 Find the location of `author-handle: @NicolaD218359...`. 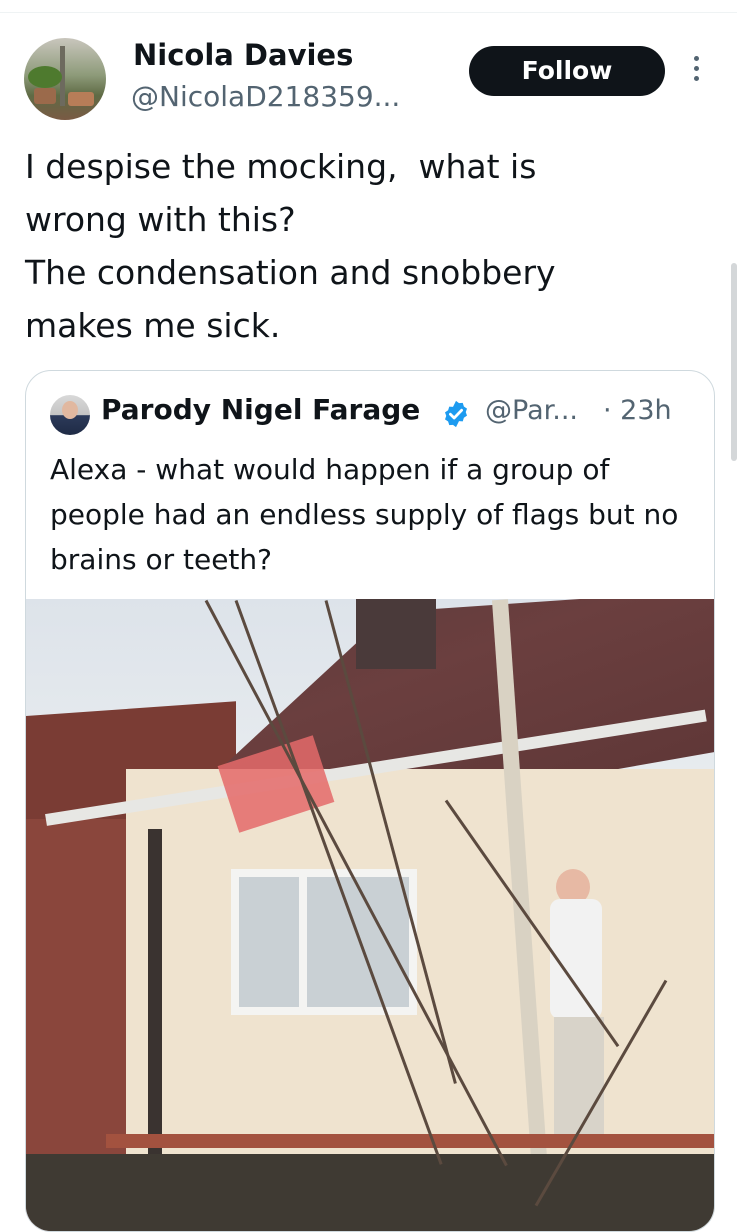

author-handle: @NicolaD218359... is located at coordinates (265, 96).